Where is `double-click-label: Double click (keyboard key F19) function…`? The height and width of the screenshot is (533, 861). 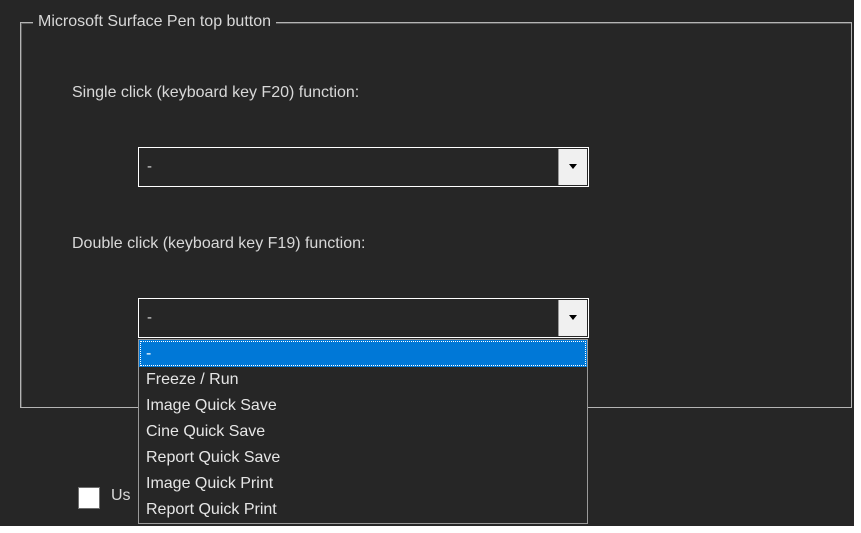 double-click-label: Double click (keyboard key F19) function… is located at coordinates (219, 243).